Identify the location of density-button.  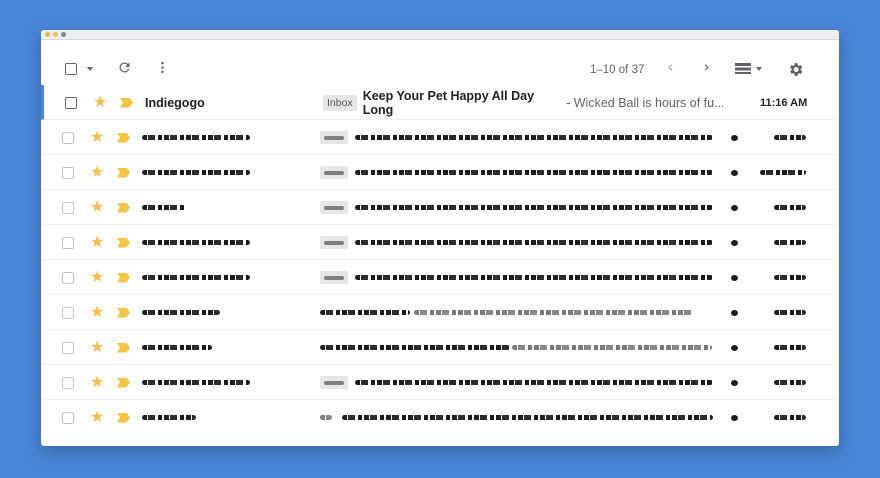
(748, 68).